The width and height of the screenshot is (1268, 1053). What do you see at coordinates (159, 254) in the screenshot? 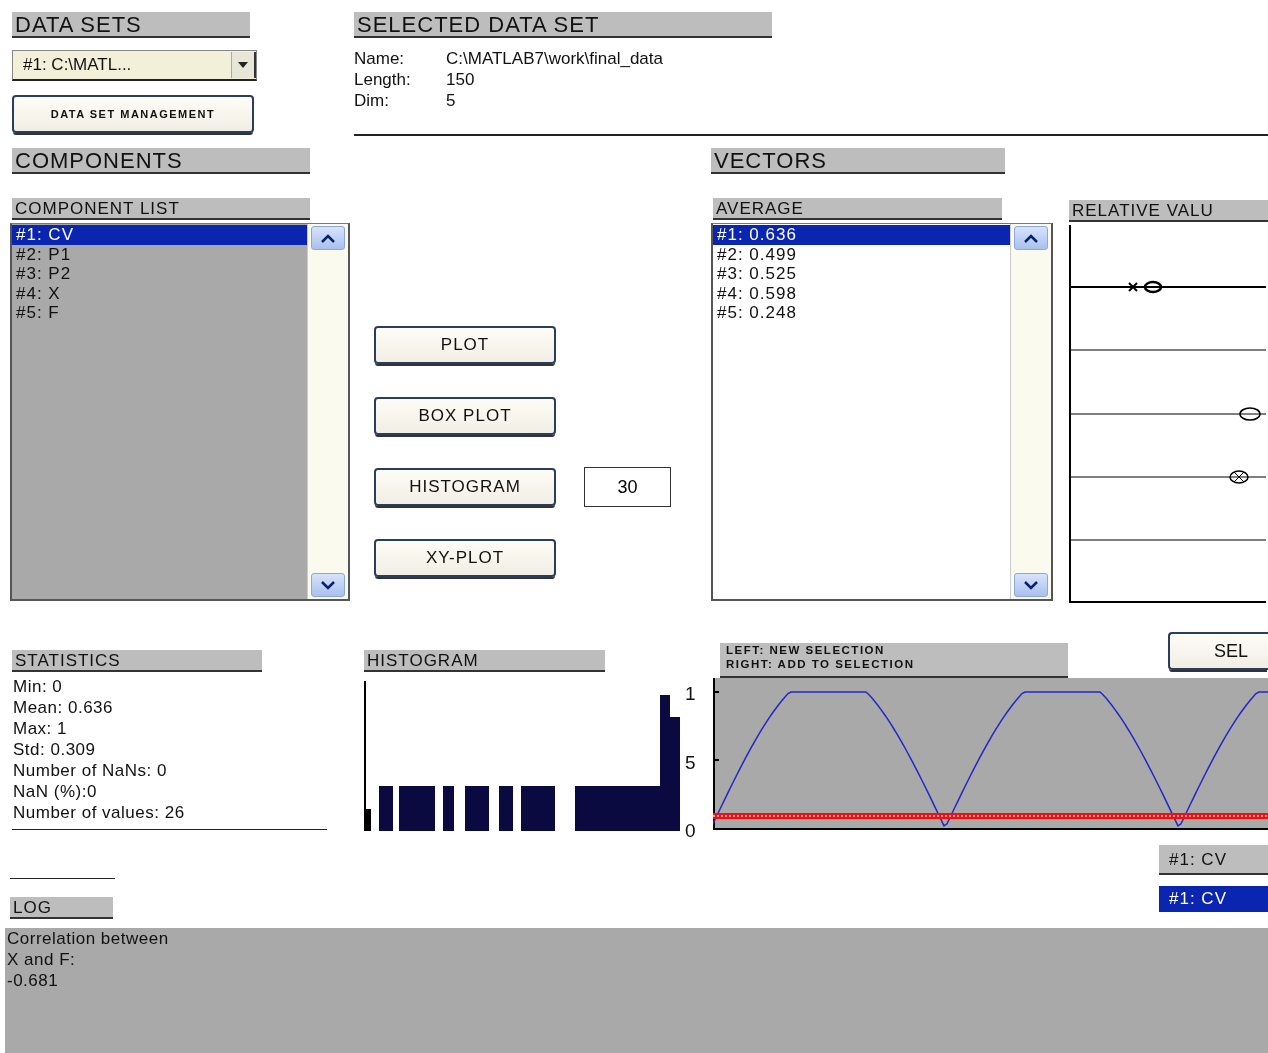
I see `list-item: #2: P1` at bounding box center [159, 254].